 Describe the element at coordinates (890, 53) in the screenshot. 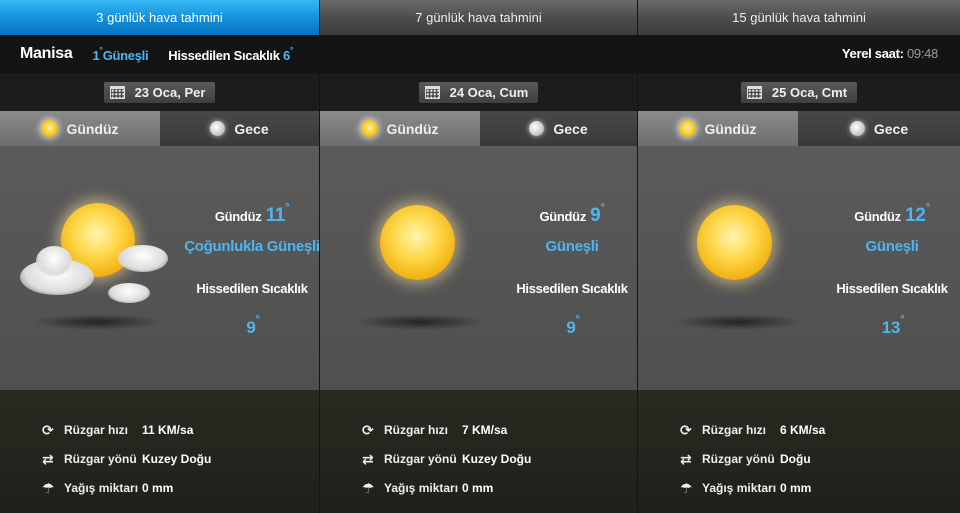

I see `local-time: Yerel saat: 09:48` at that location.